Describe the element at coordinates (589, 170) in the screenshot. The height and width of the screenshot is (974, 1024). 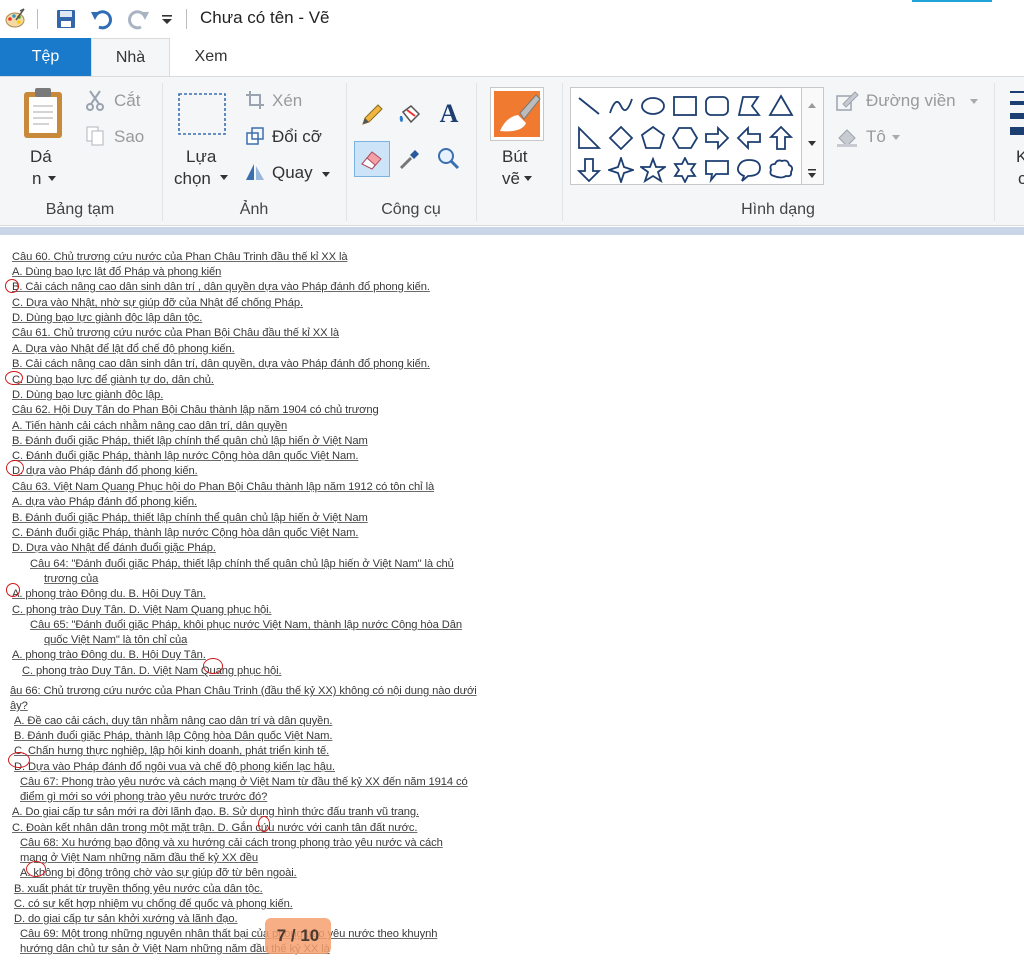
I see `down-arrow-shape-icon` at that location.